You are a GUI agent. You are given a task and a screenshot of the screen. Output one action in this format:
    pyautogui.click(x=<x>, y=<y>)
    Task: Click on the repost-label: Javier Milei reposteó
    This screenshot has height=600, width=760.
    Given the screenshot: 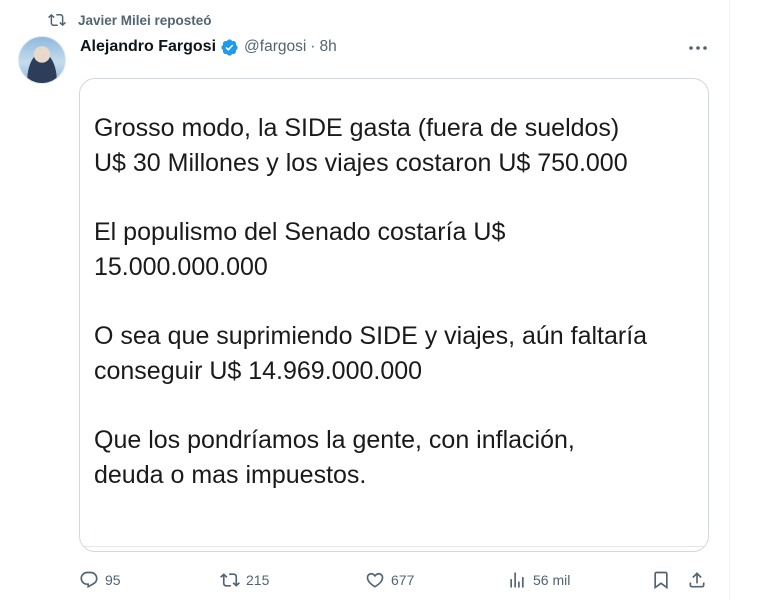 What is the action you would take?
    pyautogui.click(x=145, y=20)
    